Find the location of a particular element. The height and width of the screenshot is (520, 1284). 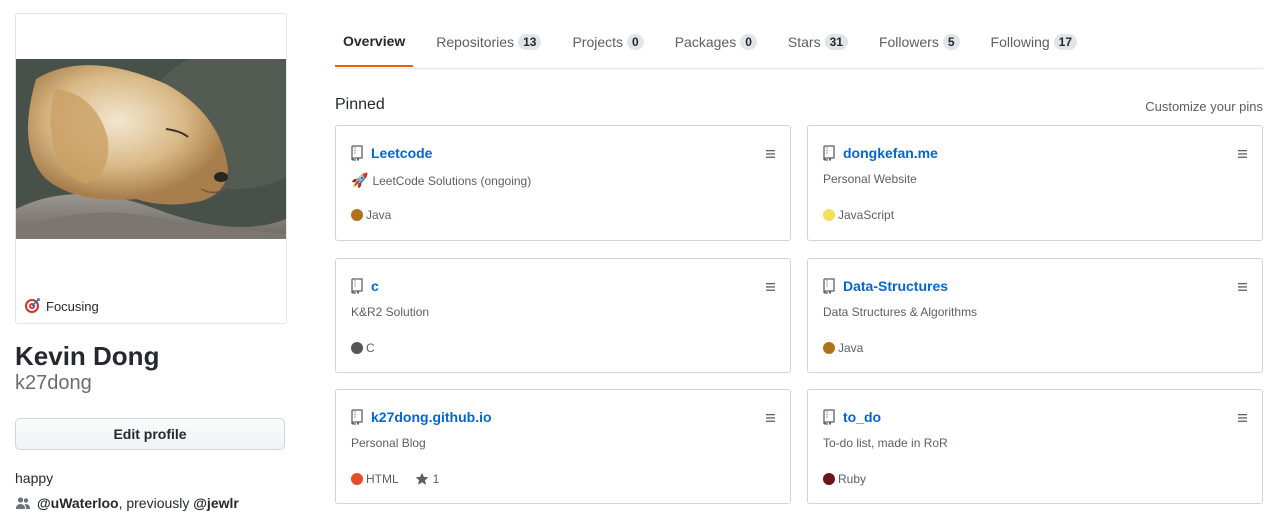

repo-description-text: LeetCode Solutions (ongoing) is located at coordinates (452, 180).